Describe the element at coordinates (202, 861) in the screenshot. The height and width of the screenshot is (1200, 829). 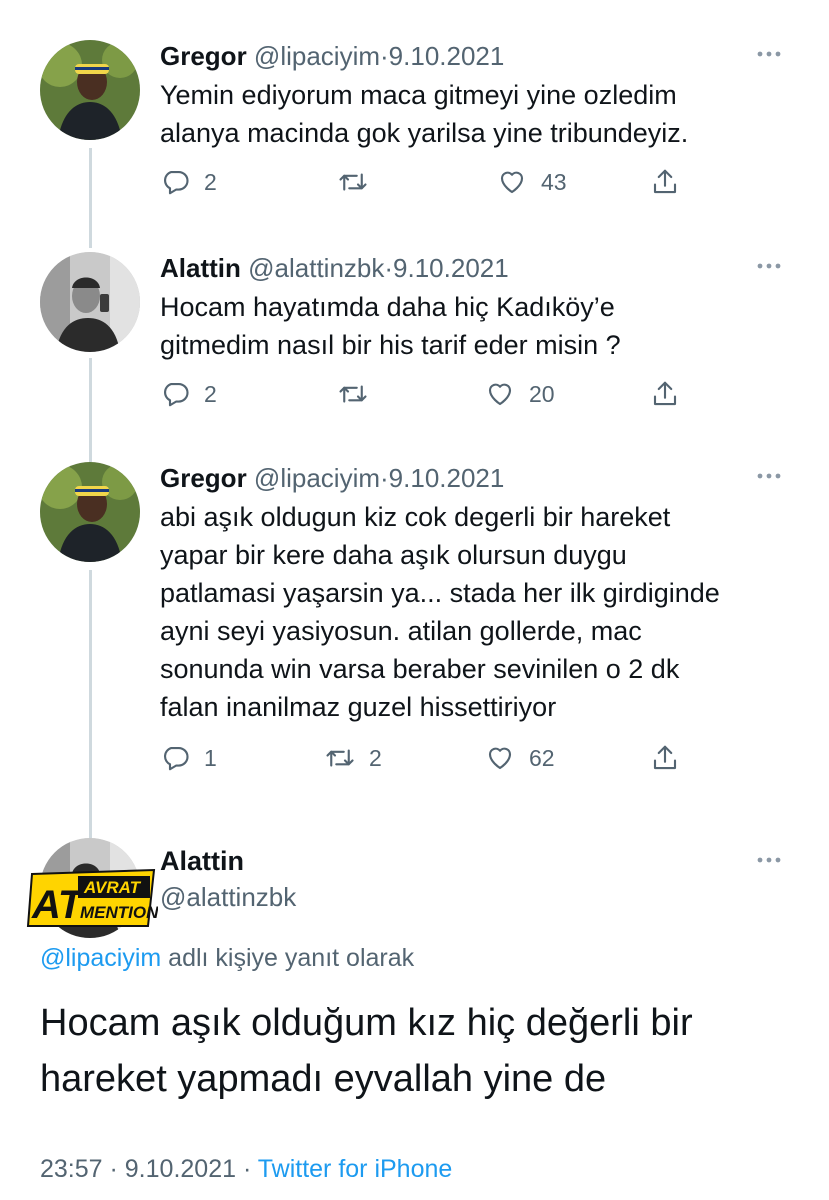
I see `main-author-name: Alattin` at that location.